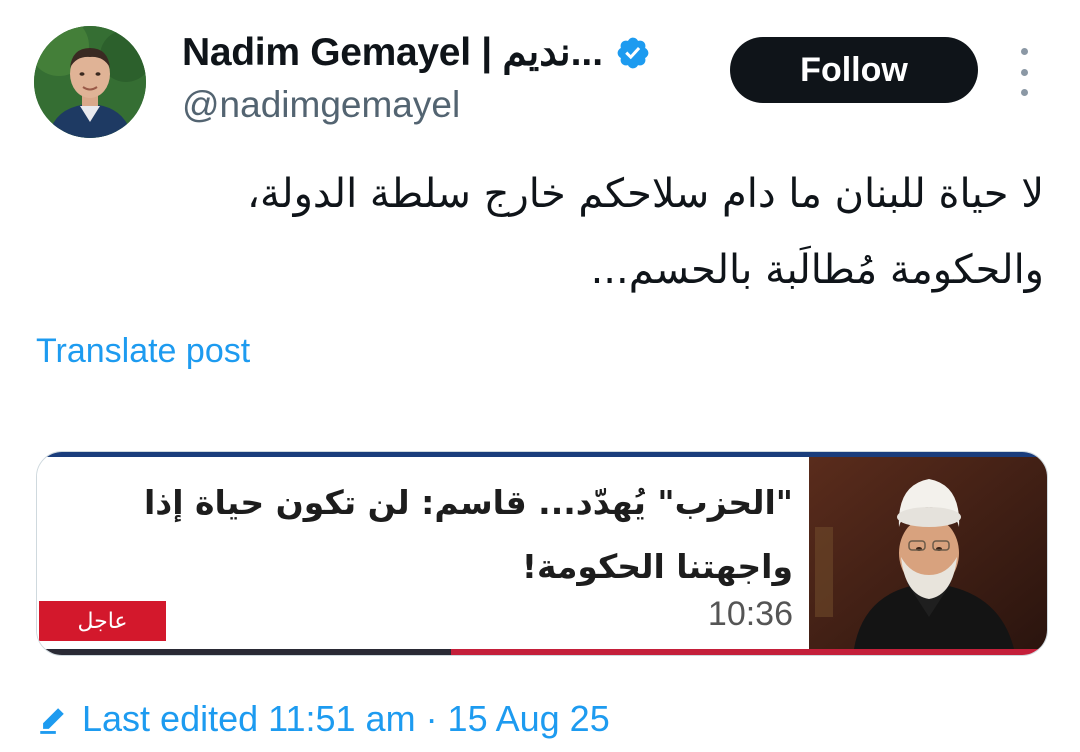  I want to click on more-options-icon, so click(1024, 72).